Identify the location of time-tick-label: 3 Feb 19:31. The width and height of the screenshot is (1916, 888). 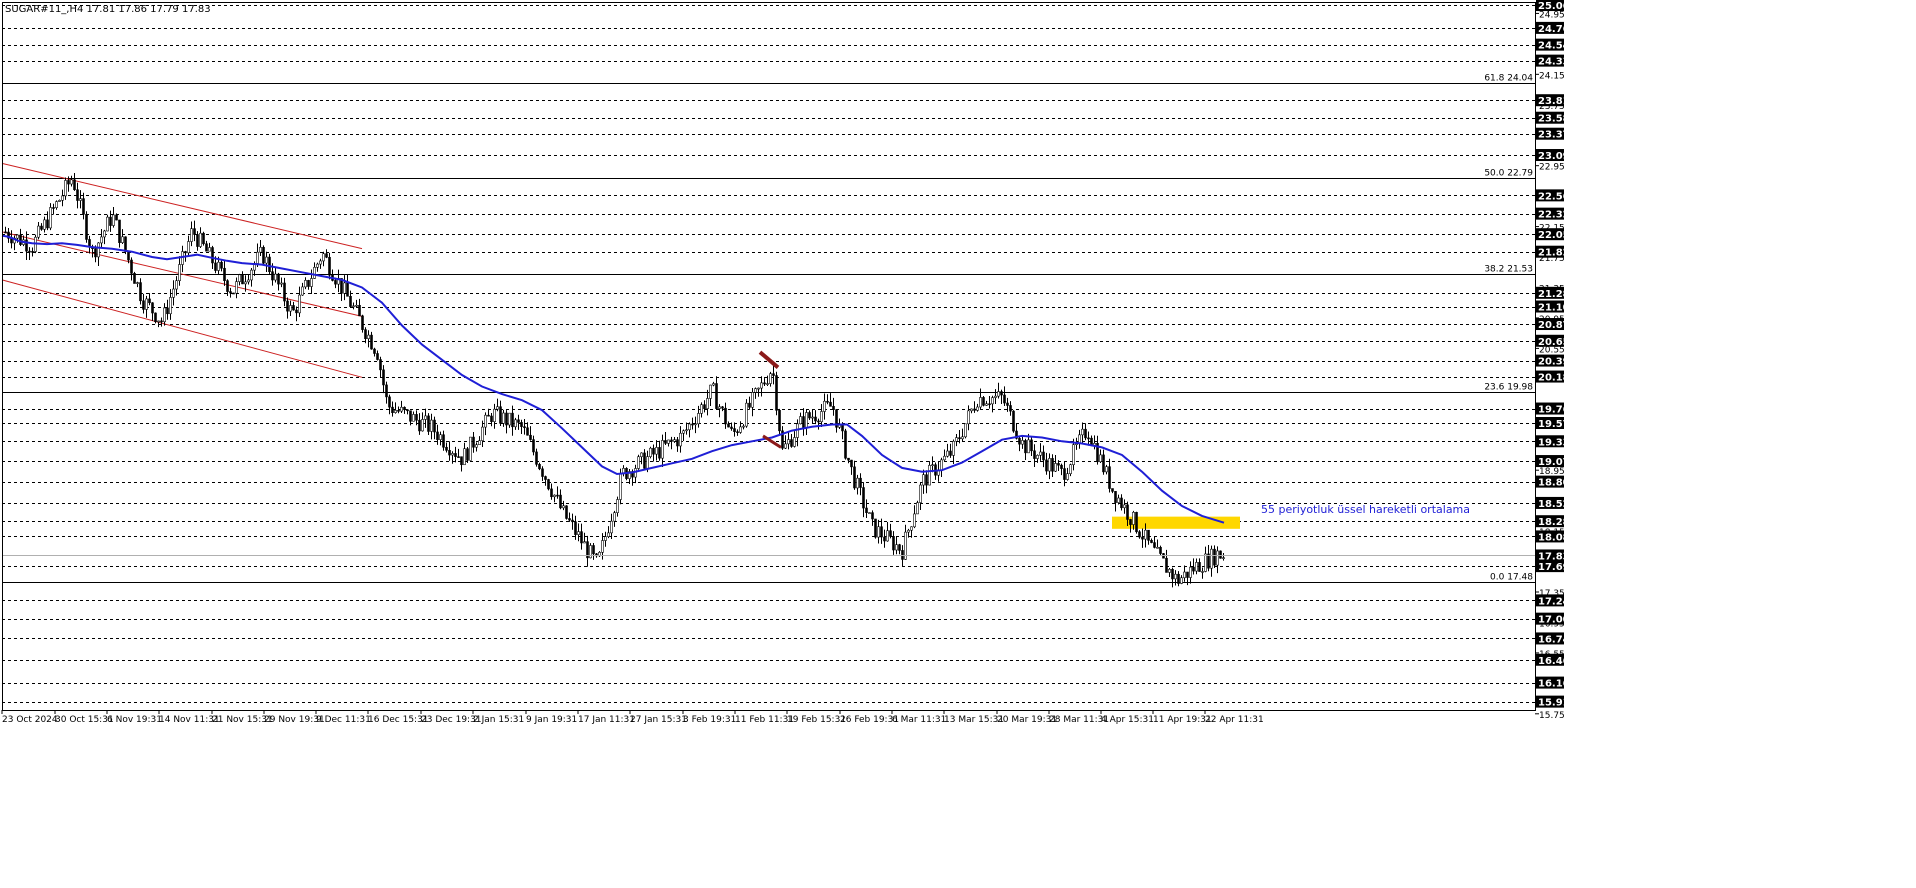
(709, 720).